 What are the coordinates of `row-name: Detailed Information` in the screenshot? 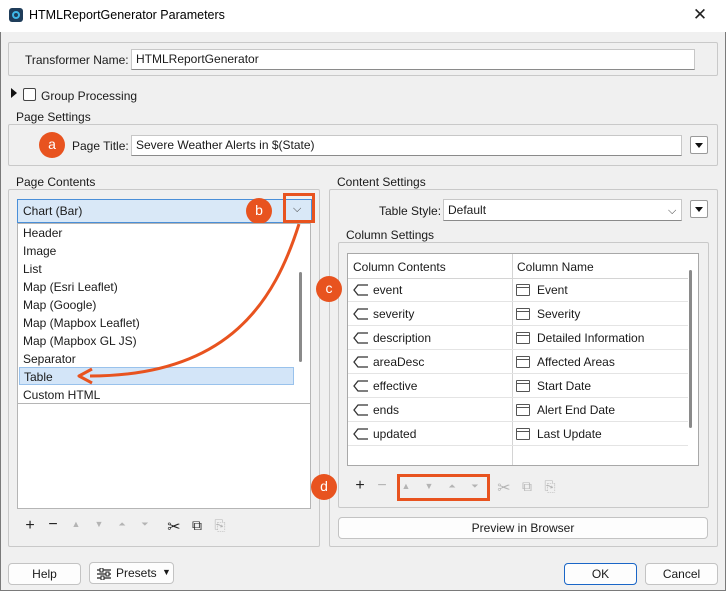 It's located at (591, 338).